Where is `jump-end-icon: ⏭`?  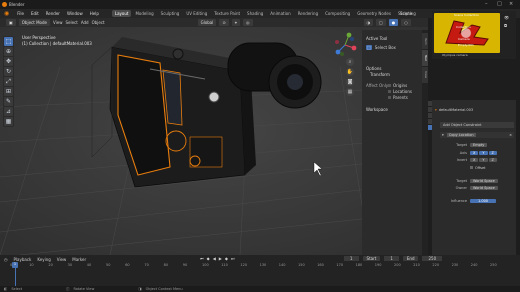
jump-end-icon: ⏭ is located at coordinates (233, 258).